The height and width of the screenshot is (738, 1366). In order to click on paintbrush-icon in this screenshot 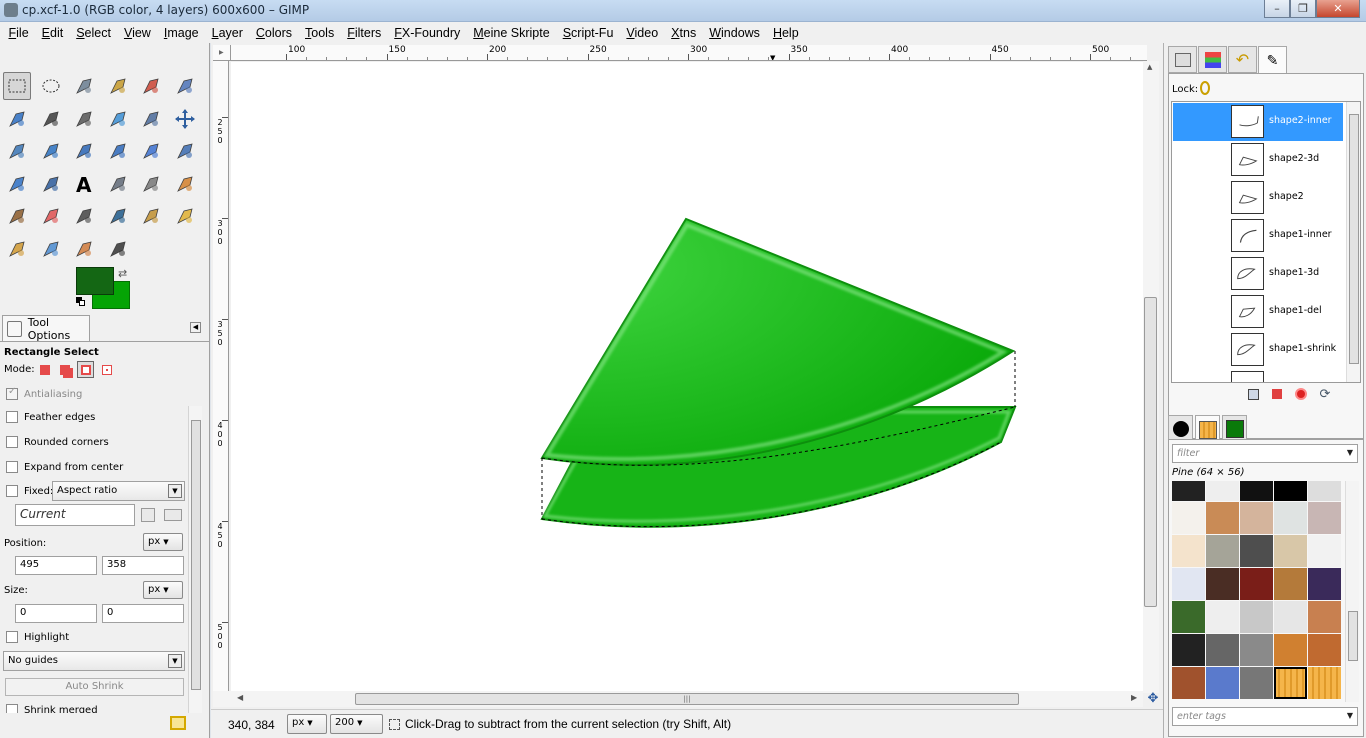, I will do `click(17, 216)`.